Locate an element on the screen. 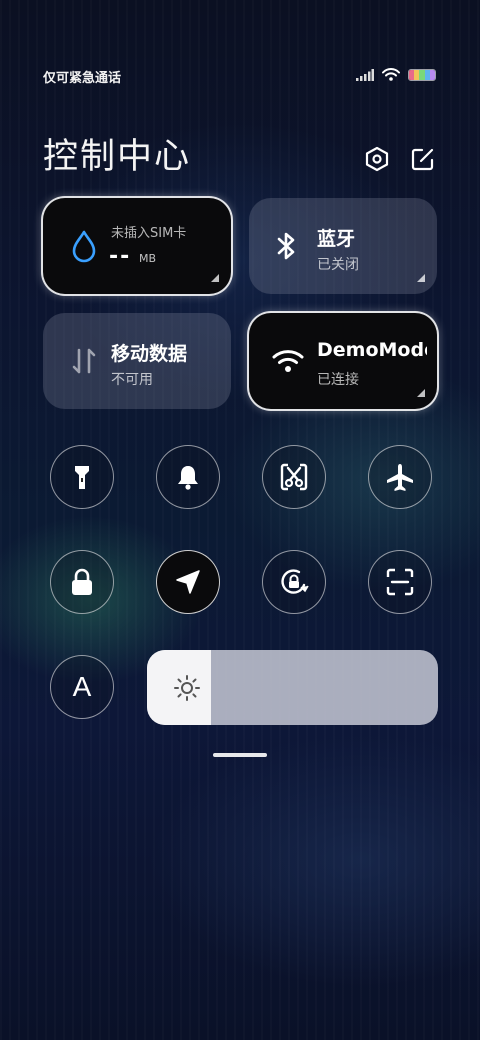 This screenshot has width=480, height=1040. sim-status-label: 未插入SIM卡 is located at coordinates (149, 233).